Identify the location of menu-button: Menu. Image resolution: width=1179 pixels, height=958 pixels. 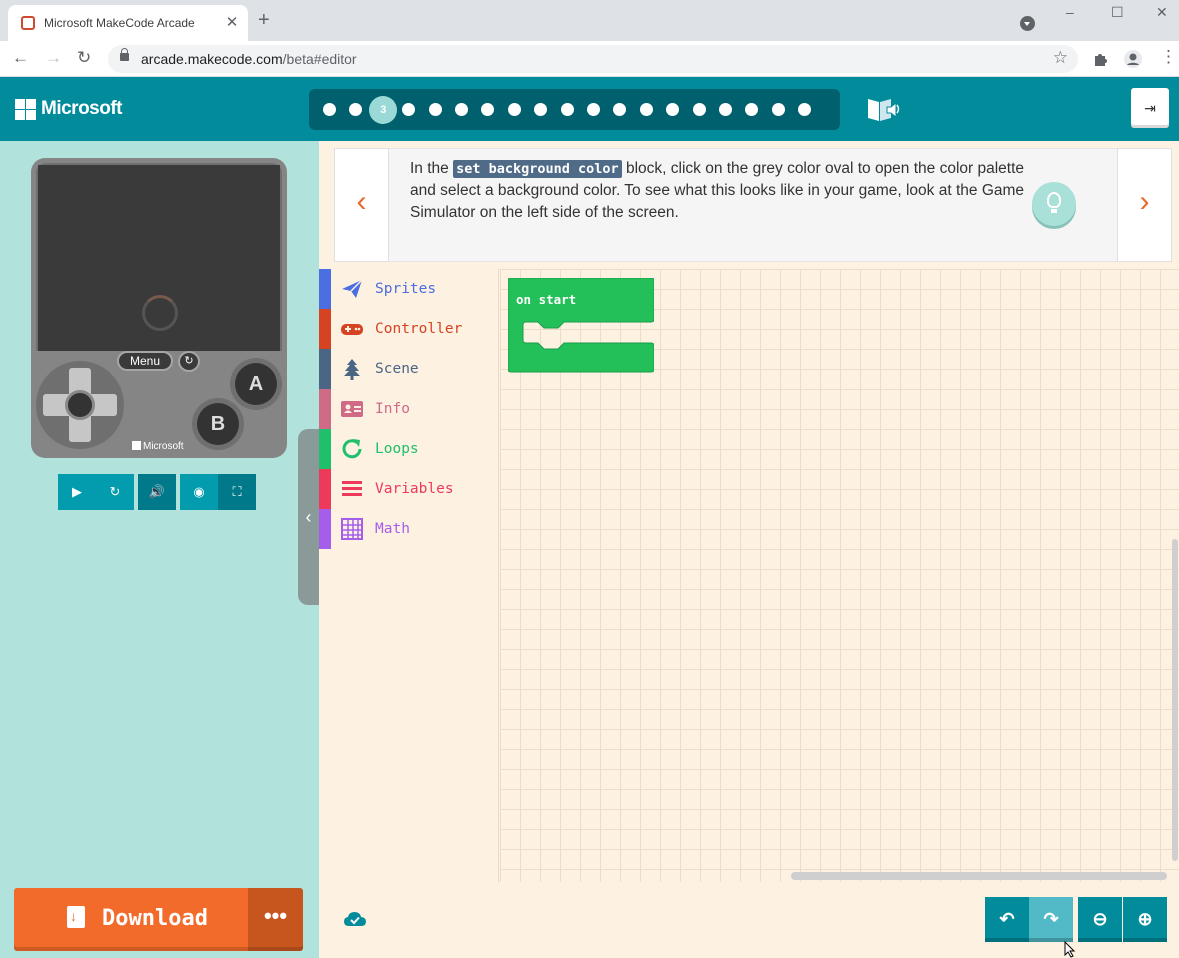
(145, 361).